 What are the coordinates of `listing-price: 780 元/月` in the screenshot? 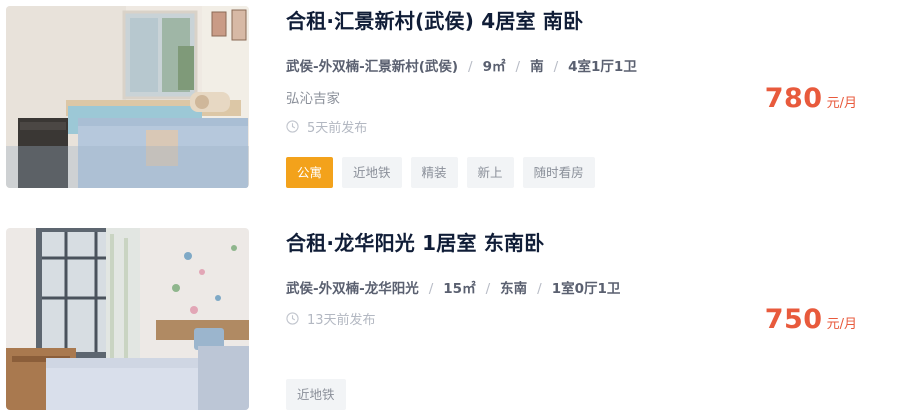 It's located at (811, 98).